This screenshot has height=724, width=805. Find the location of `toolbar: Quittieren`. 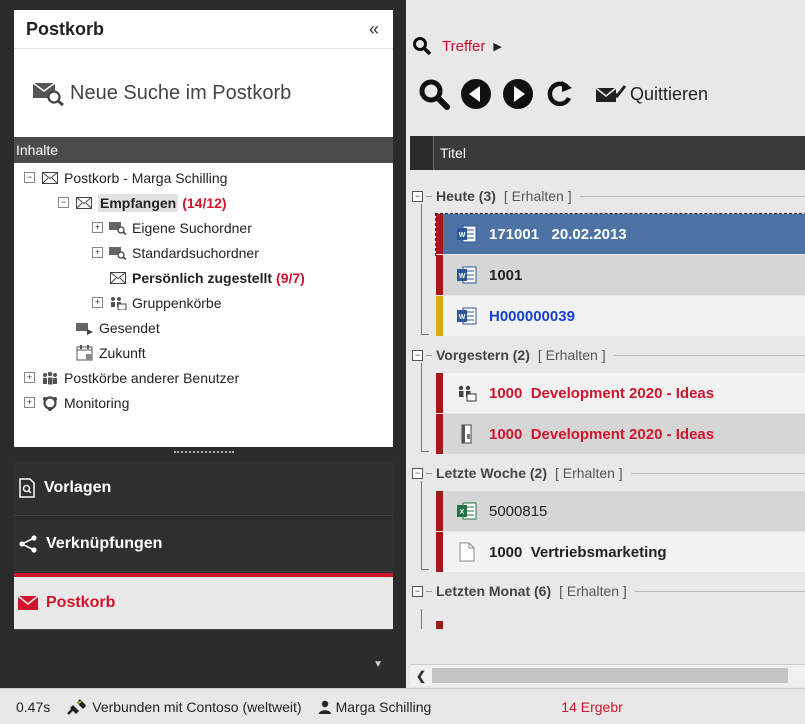

toolbar: Quittieren is located at coordinates (568, 94).